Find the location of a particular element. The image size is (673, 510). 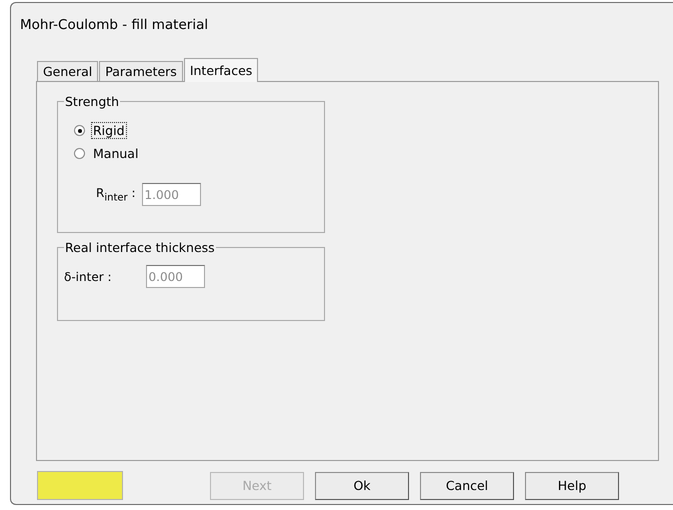

color-swatch is located at coordinates (80, 485).